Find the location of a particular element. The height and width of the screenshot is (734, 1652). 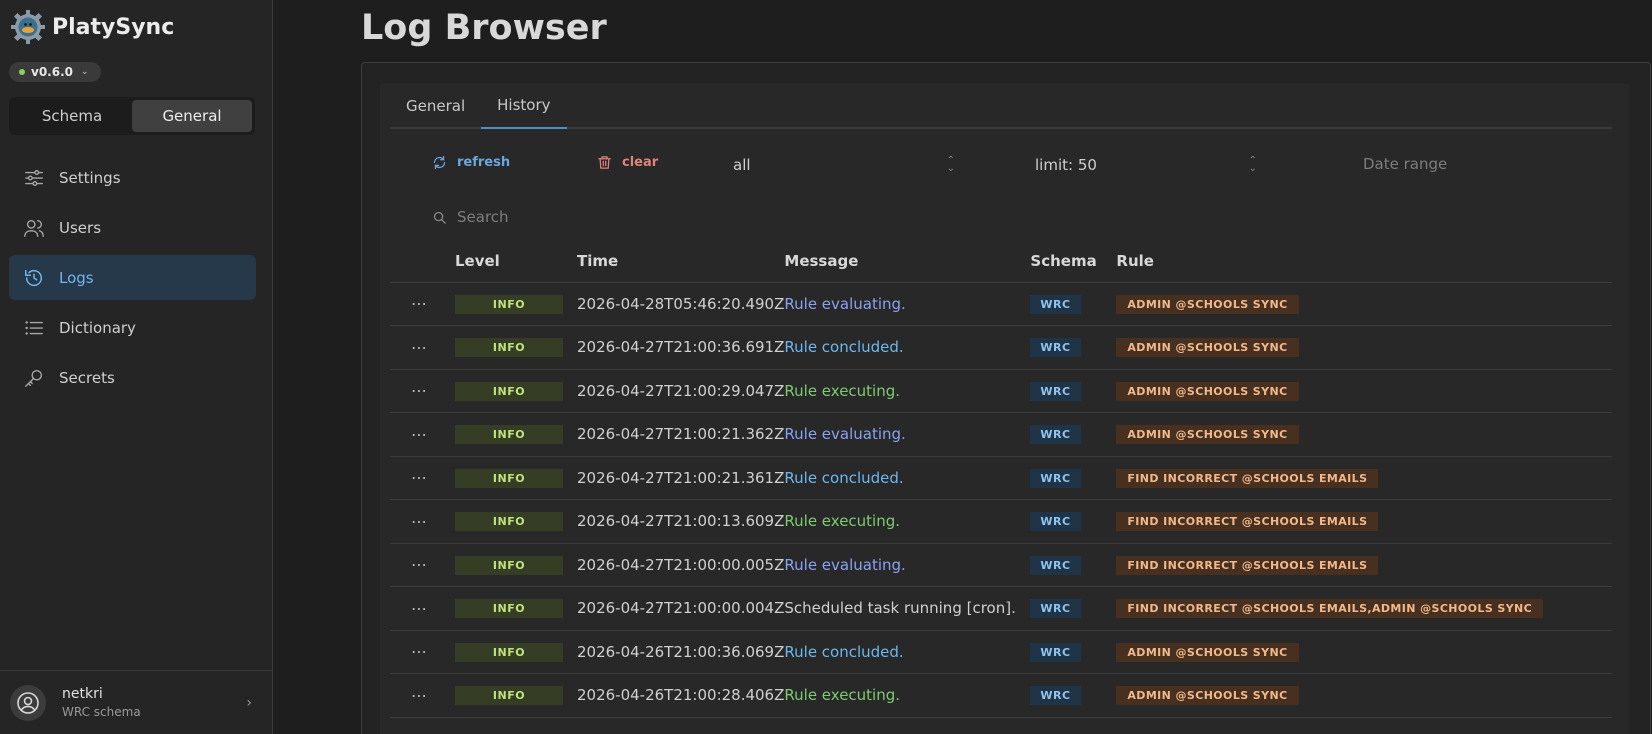

date-range-picker: Date range is located at coordinates (1405, 164).